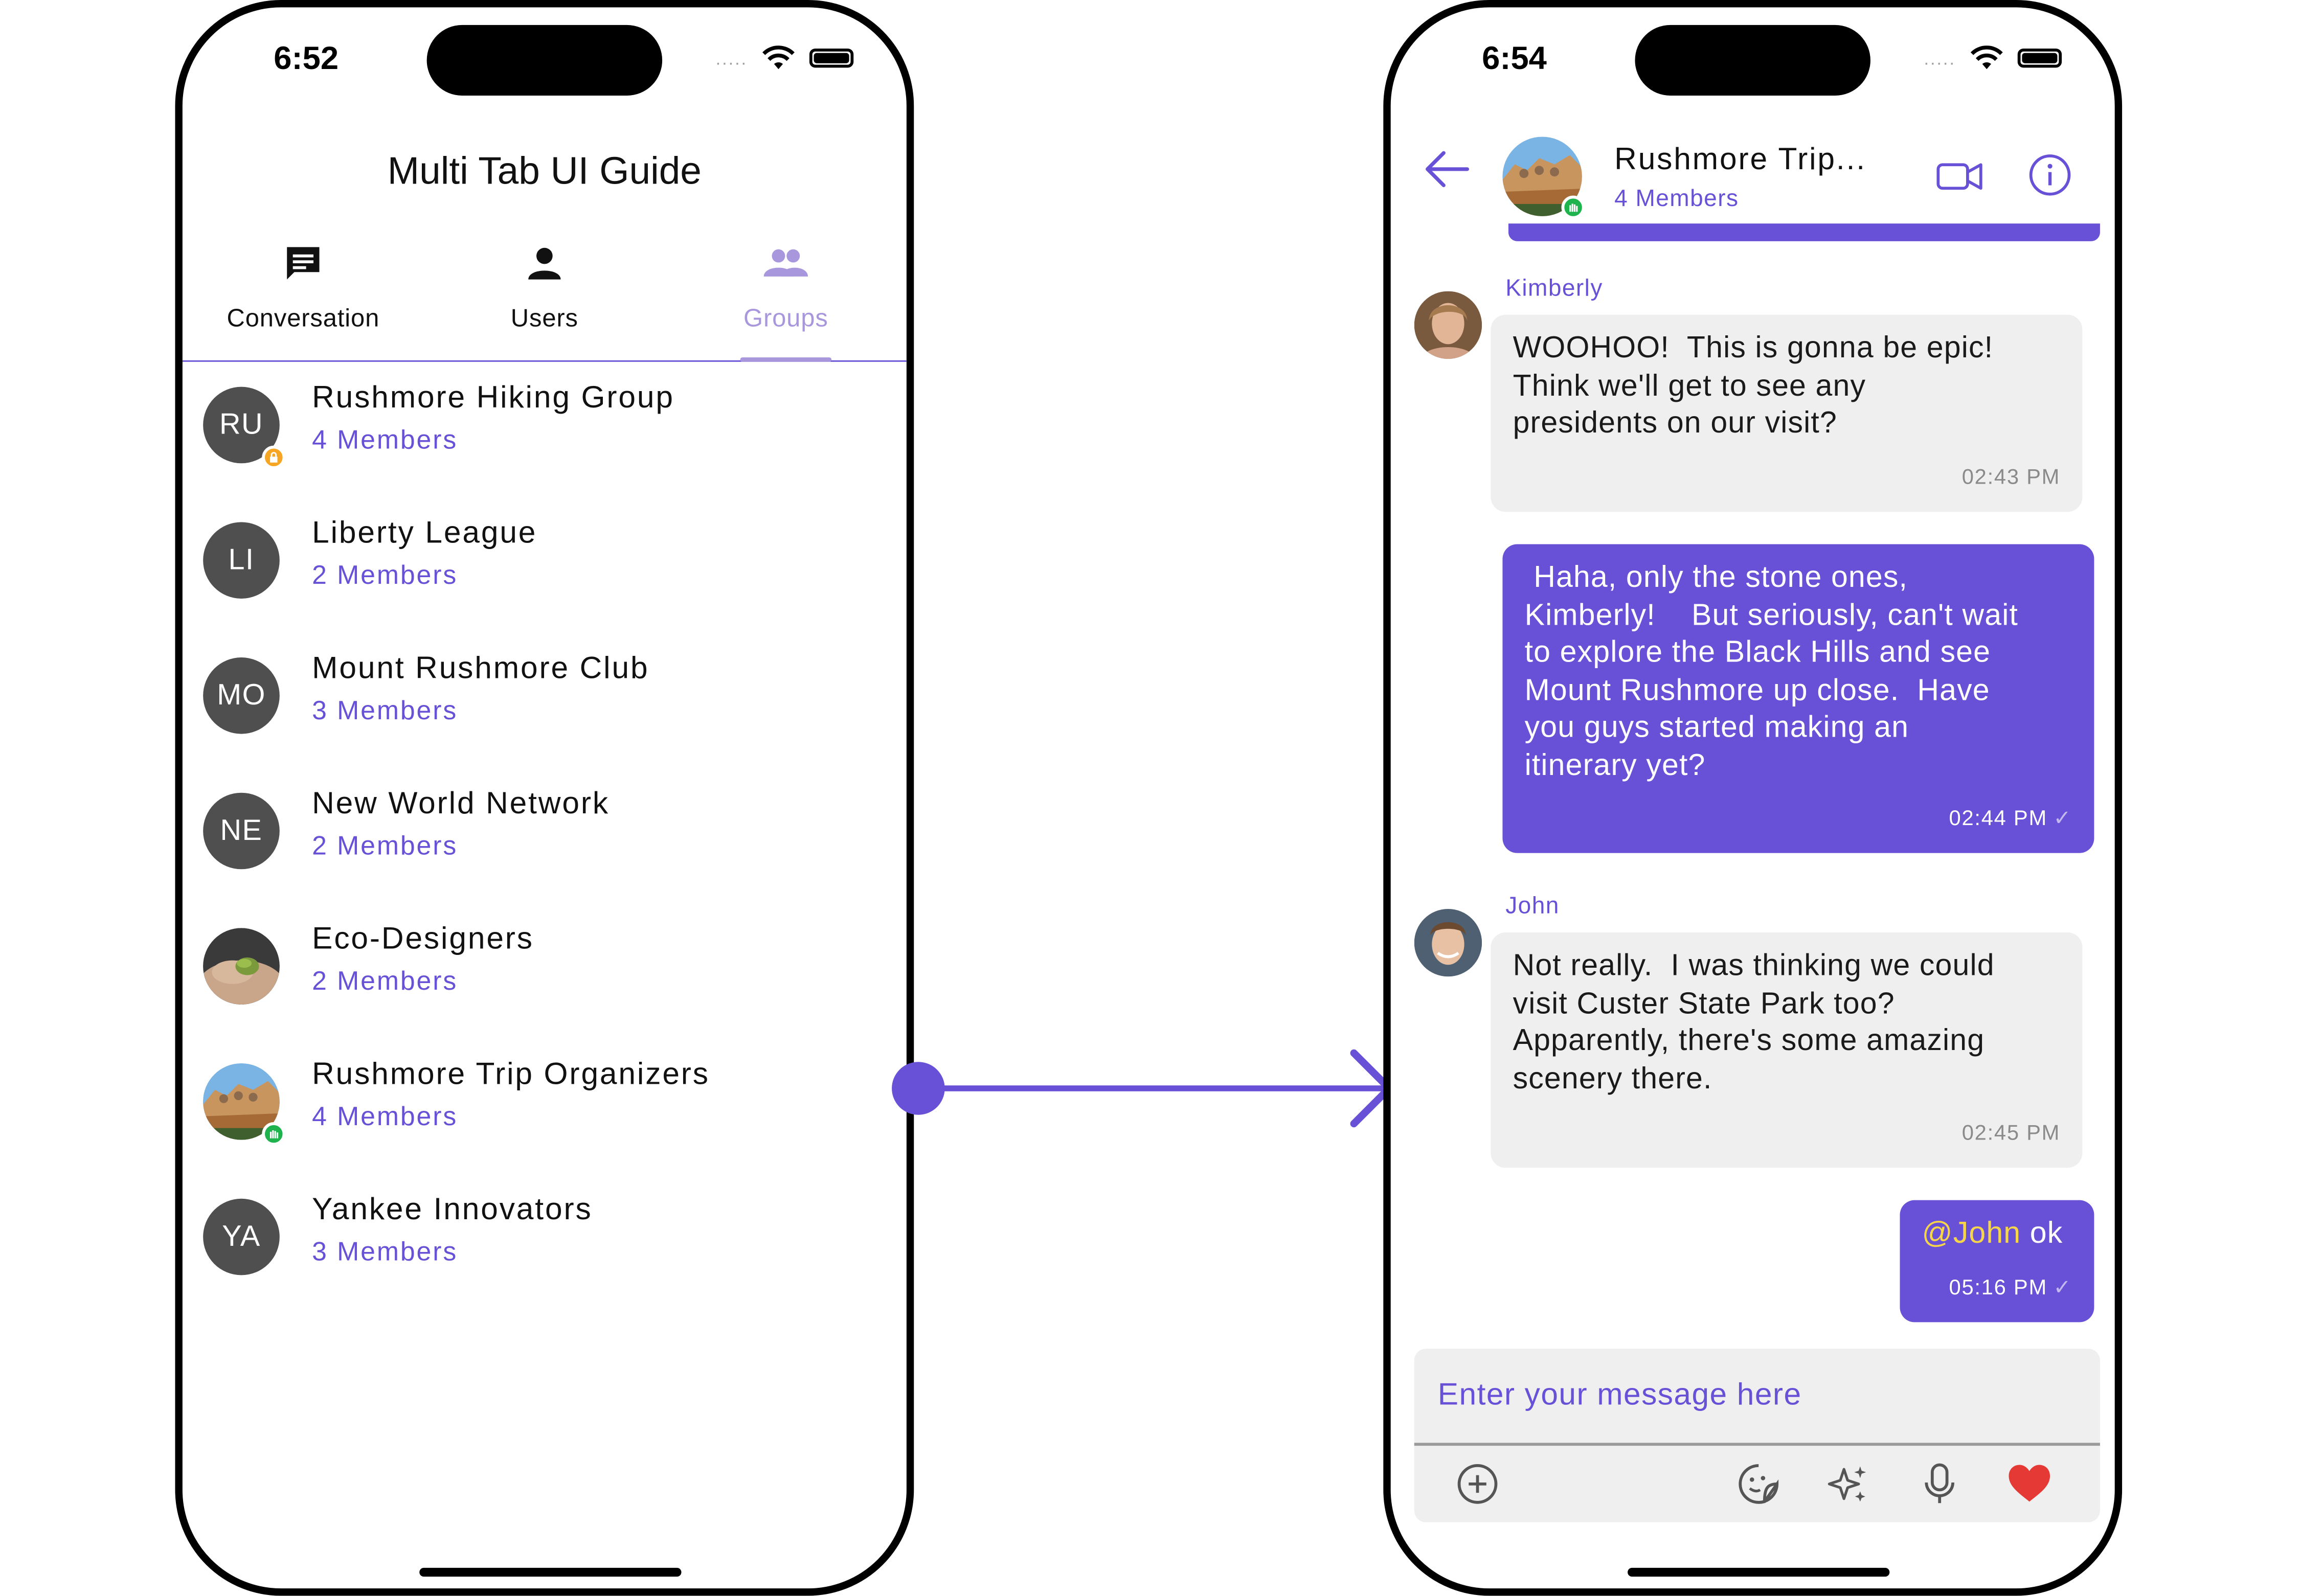  Describe the element at coordinates (2011, 1133) in the screenshot. I see `message-time: 02:45 PM` at that location.